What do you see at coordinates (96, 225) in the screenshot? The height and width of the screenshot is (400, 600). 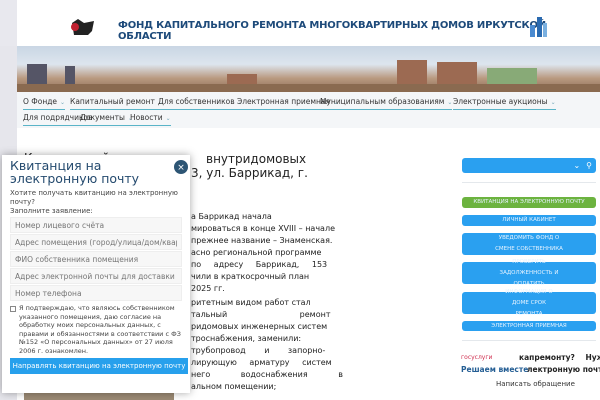 I see `account-number-input` at bounding box center [96, 225].